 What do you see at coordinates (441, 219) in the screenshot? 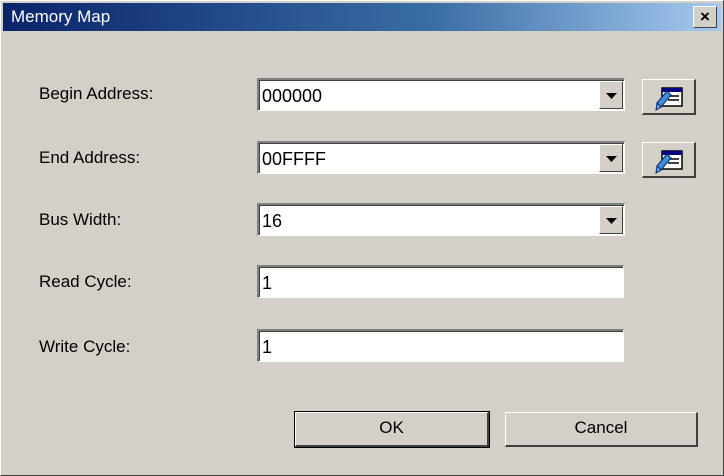
I see `bus-width-combobox: 16` at bounding box center [441, 219].